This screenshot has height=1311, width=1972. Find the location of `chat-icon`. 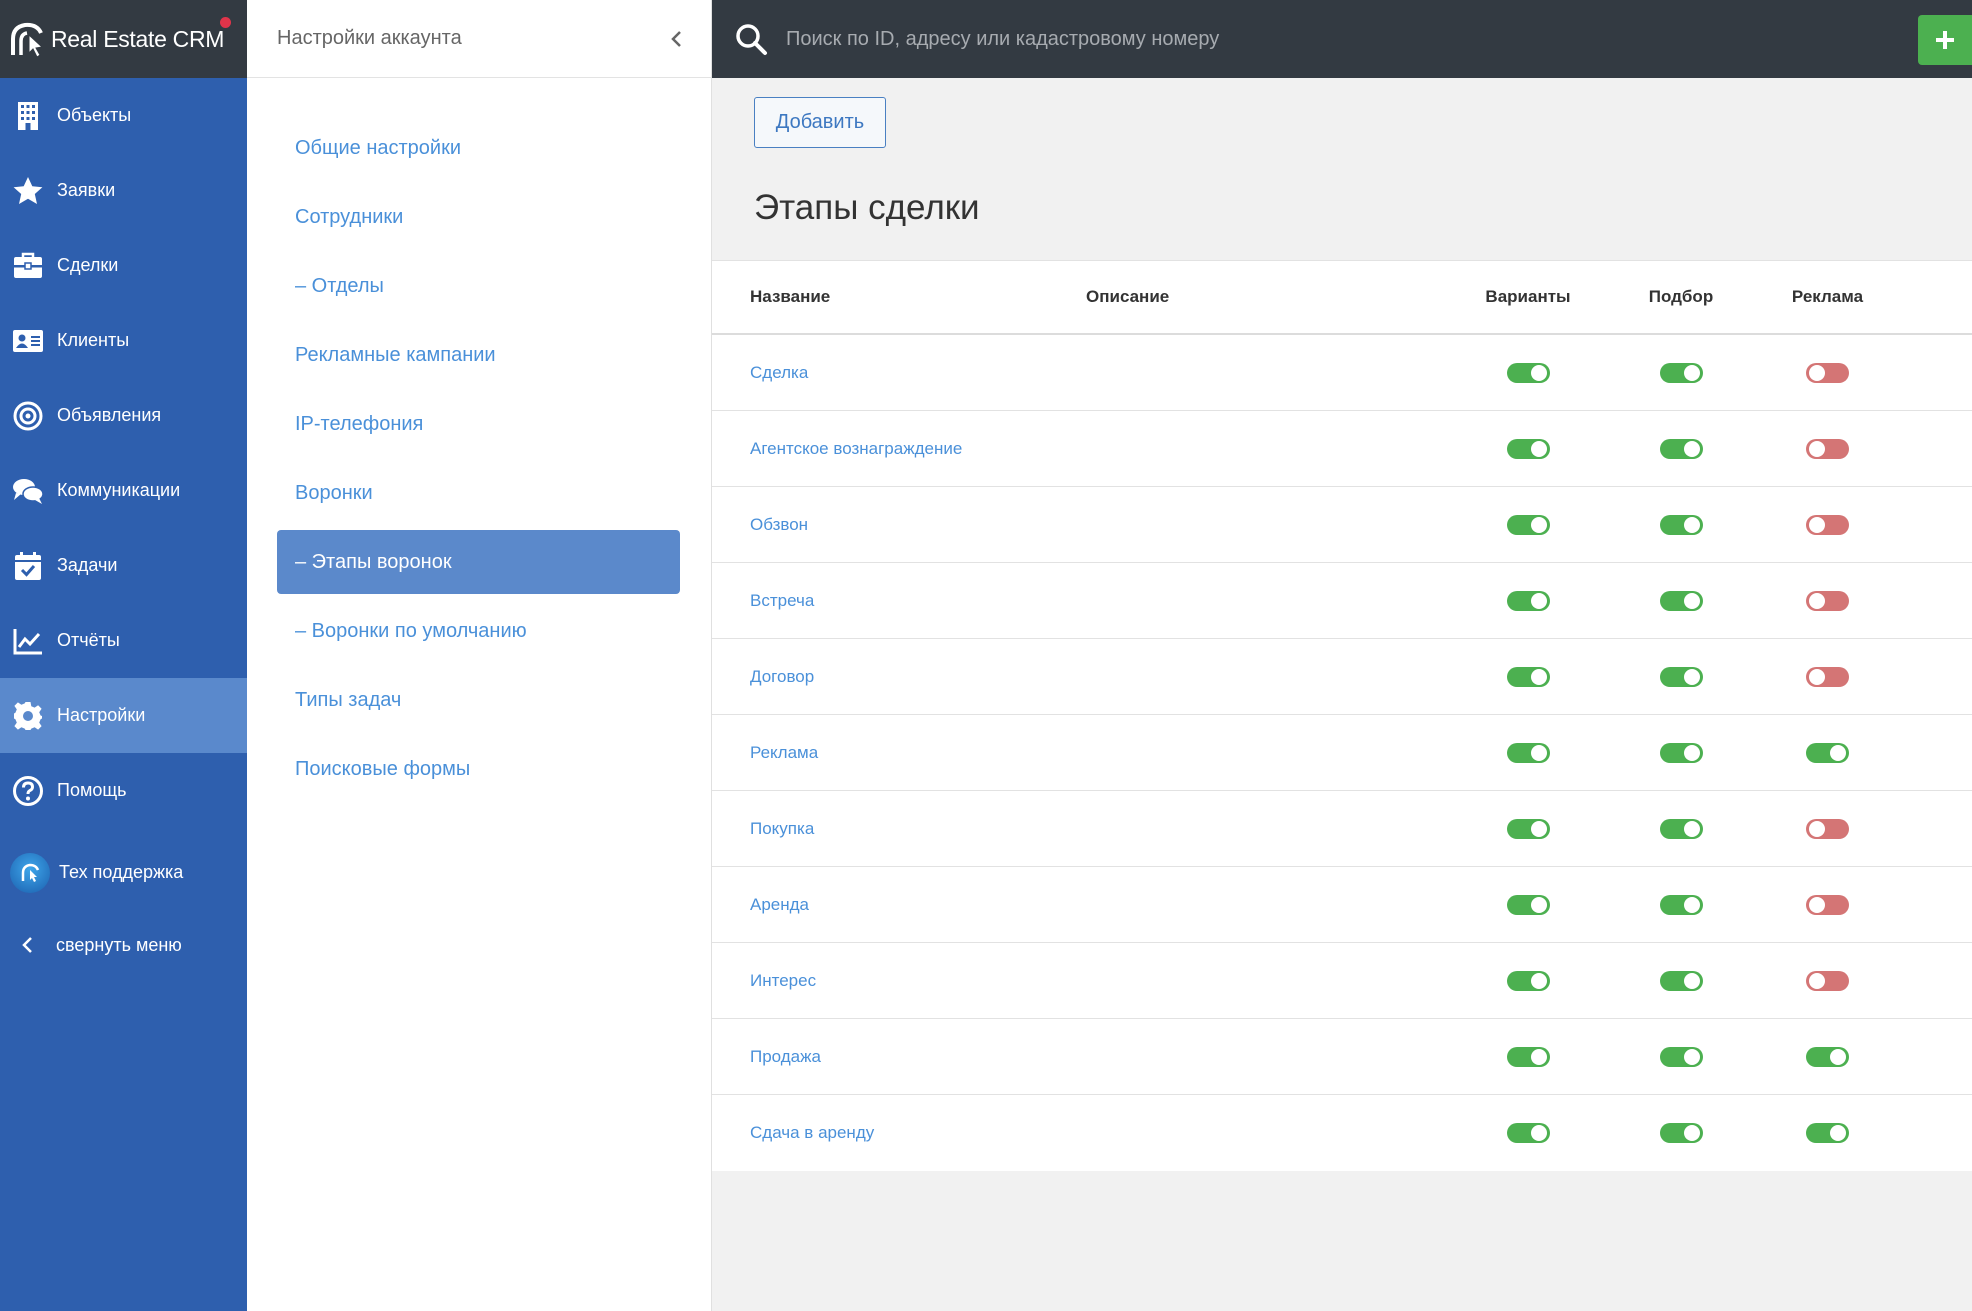

chat-icon is located at coordinates (28, 491).